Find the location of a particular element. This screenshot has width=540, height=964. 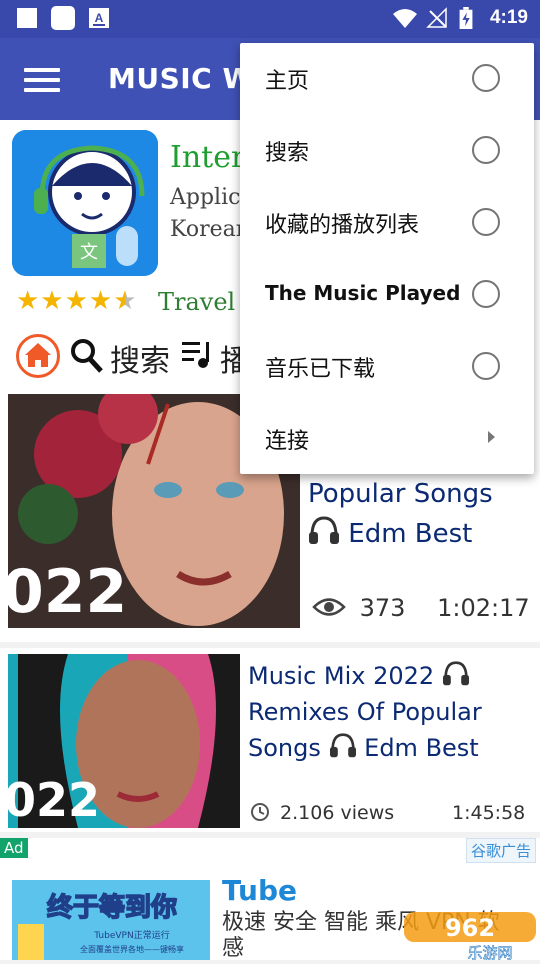

menu-item-favorite-playlists: 收藏的播放列表 is located at coordinates (387, 223).